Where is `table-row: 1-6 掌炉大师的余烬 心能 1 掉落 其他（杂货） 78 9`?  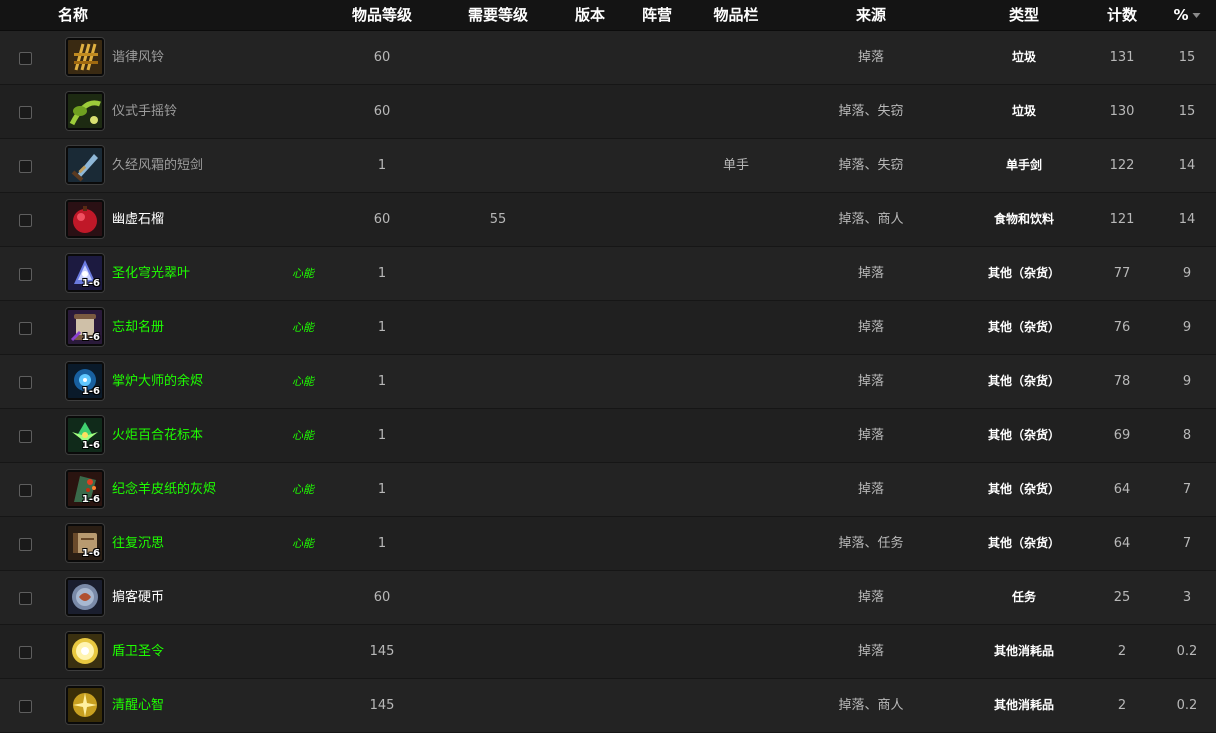 table-row: 1-6 掌炉大师的余烬 心能 1 掉落 其他（杂货） 78 9 is located at coordinates (608, 382).